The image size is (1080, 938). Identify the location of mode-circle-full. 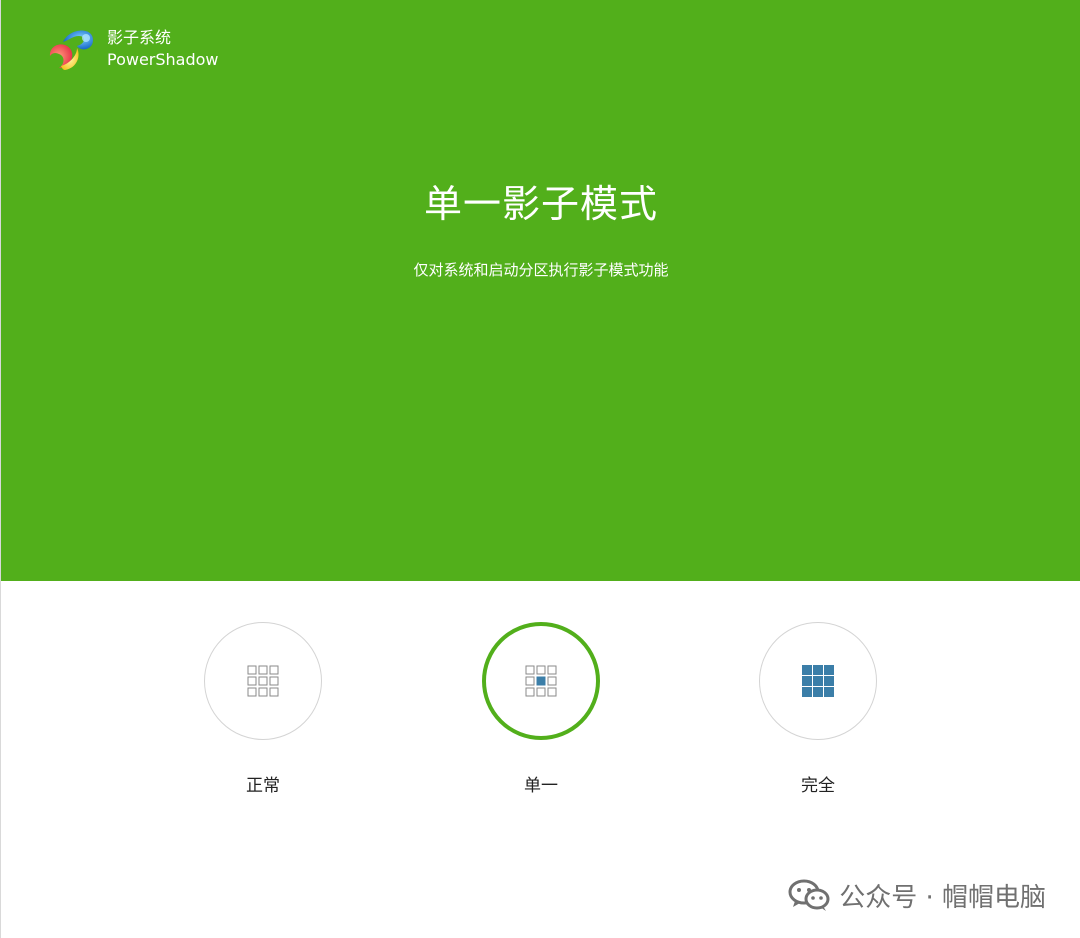
(818, 681).